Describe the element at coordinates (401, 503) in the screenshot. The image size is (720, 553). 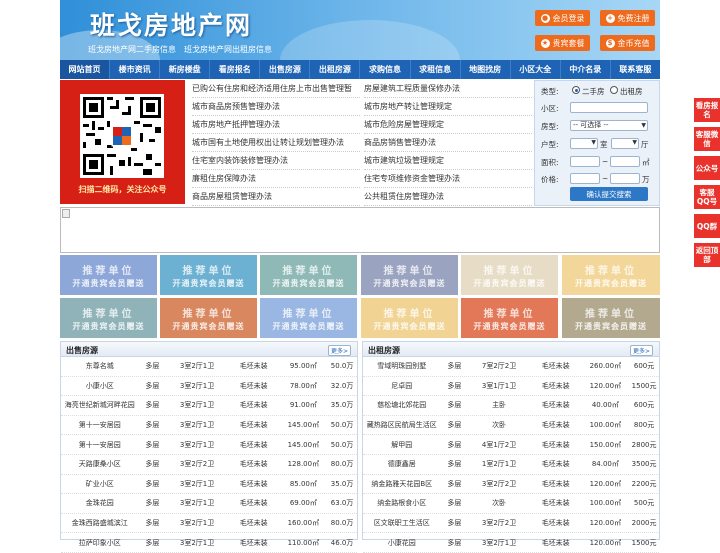
I see `listing-community: 纳金路根食小区` at that location.